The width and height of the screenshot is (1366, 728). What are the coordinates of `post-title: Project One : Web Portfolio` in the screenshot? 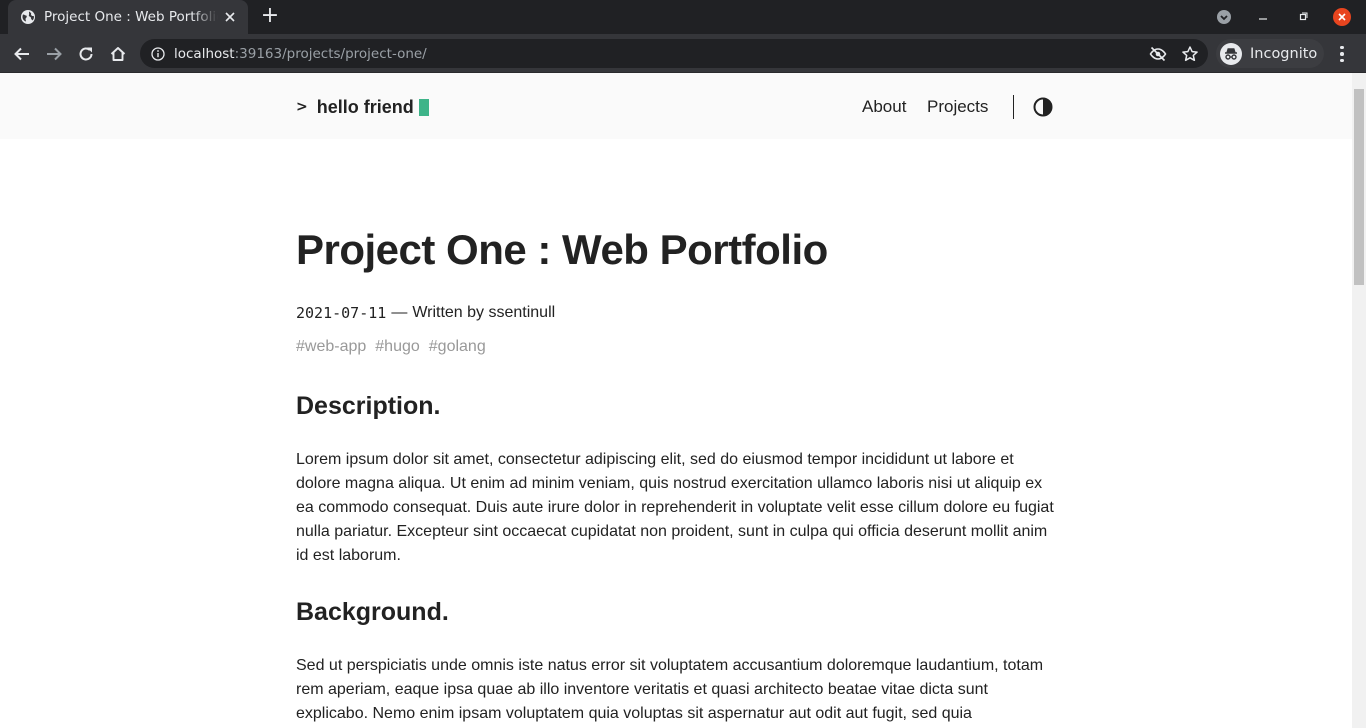 It's located at (562, 249).